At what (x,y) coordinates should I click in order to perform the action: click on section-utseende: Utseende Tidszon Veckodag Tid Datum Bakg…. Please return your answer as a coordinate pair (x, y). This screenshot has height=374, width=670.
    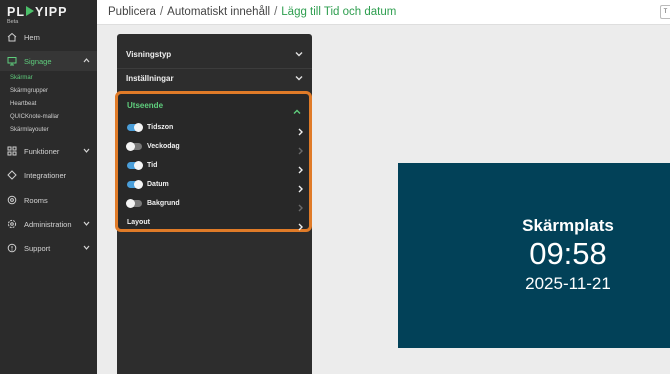
    Looking at the image, I should click on (213, 161).